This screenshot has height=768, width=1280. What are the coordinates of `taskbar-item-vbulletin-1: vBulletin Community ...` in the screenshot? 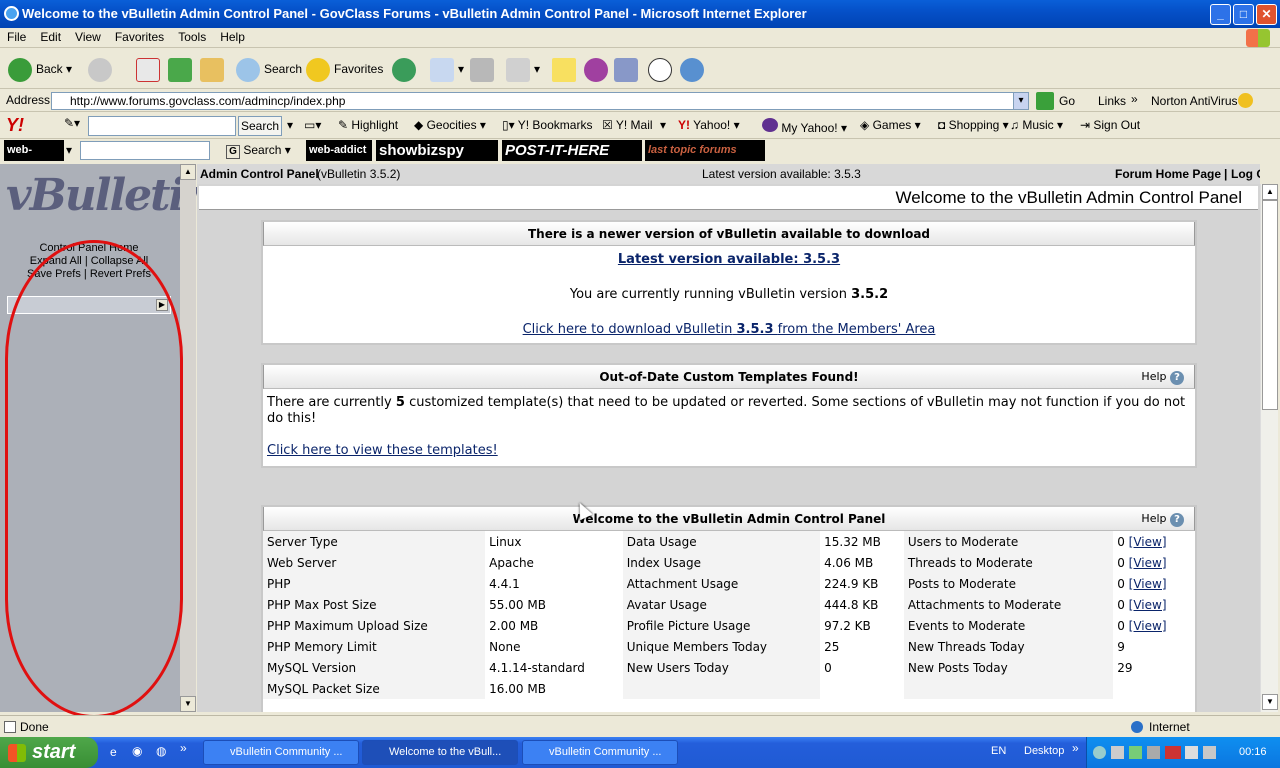 It's located at (281, 752).